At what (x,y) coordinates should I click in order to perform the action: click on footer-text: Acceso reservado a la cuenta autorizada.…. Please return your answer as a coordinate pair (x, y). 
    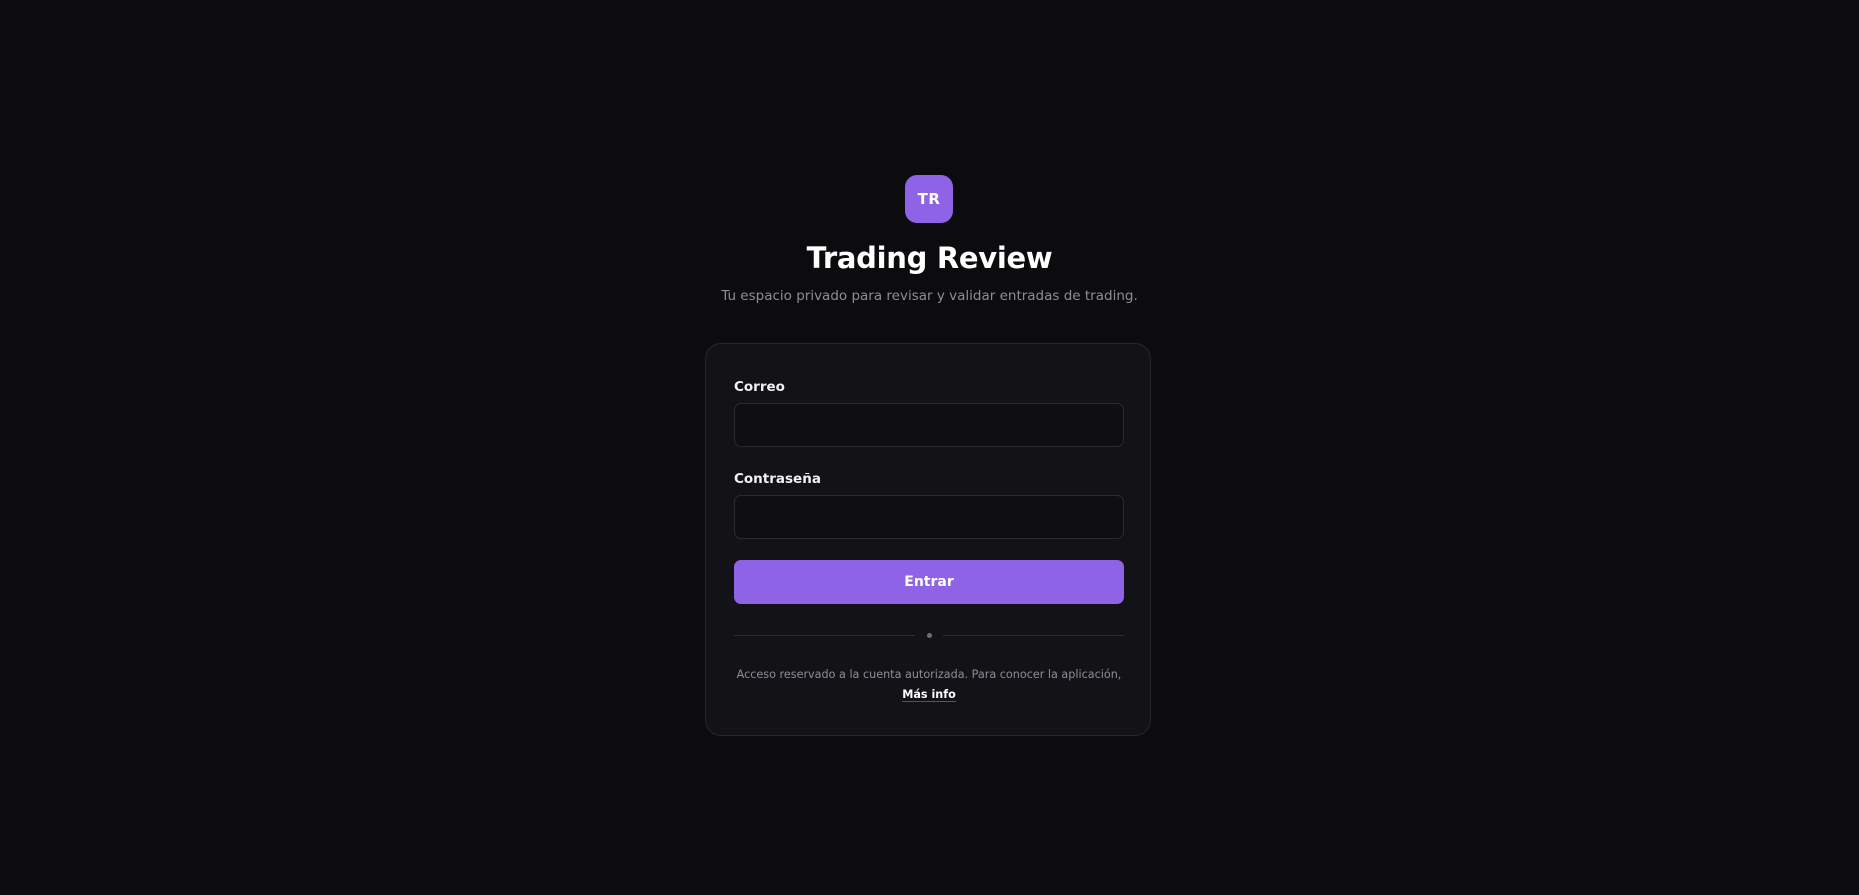
    Looking at the image, I should click on (929, 674).